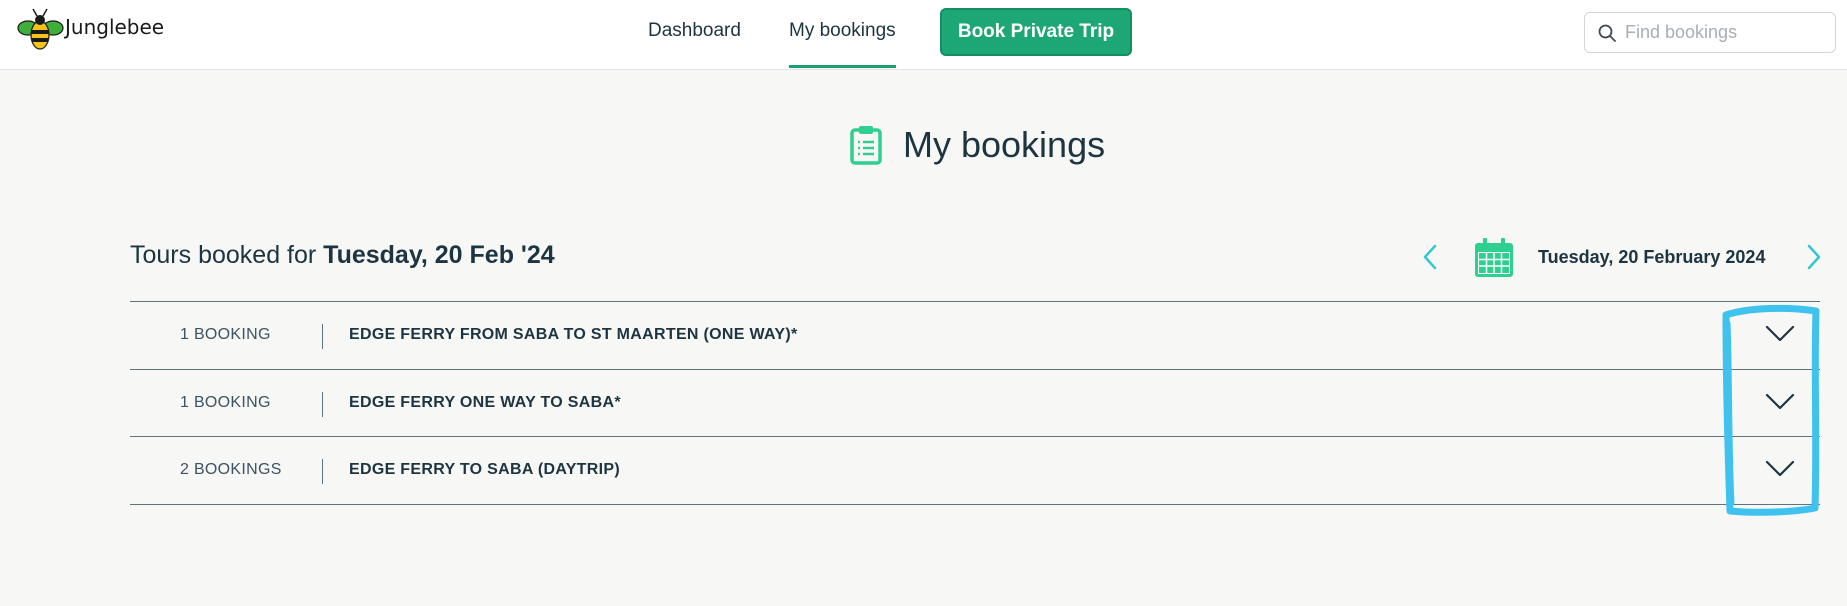 This screenshot has height=606, width=1847. What do you see at coordinates (1430, 257) in the screenshot?
I see `chevron-left-icon` at bounding box center [1430, 257].